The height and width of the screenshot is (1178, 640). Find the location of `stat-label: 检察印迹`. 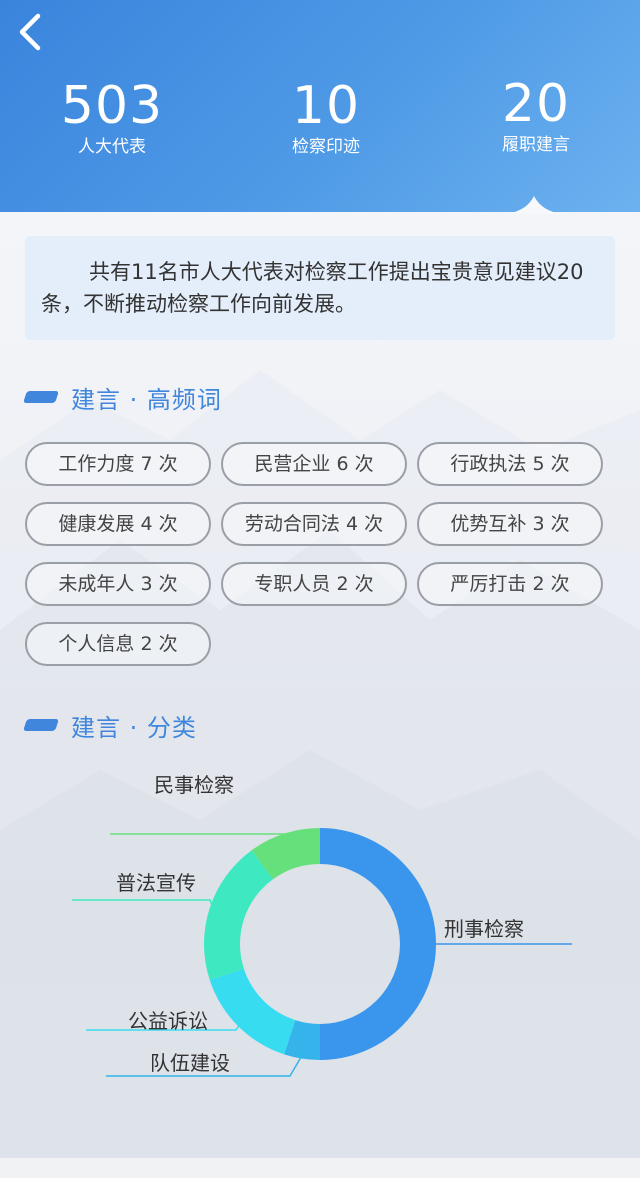

stat-label: 检察印迹 is located at coordinates (326, 147).